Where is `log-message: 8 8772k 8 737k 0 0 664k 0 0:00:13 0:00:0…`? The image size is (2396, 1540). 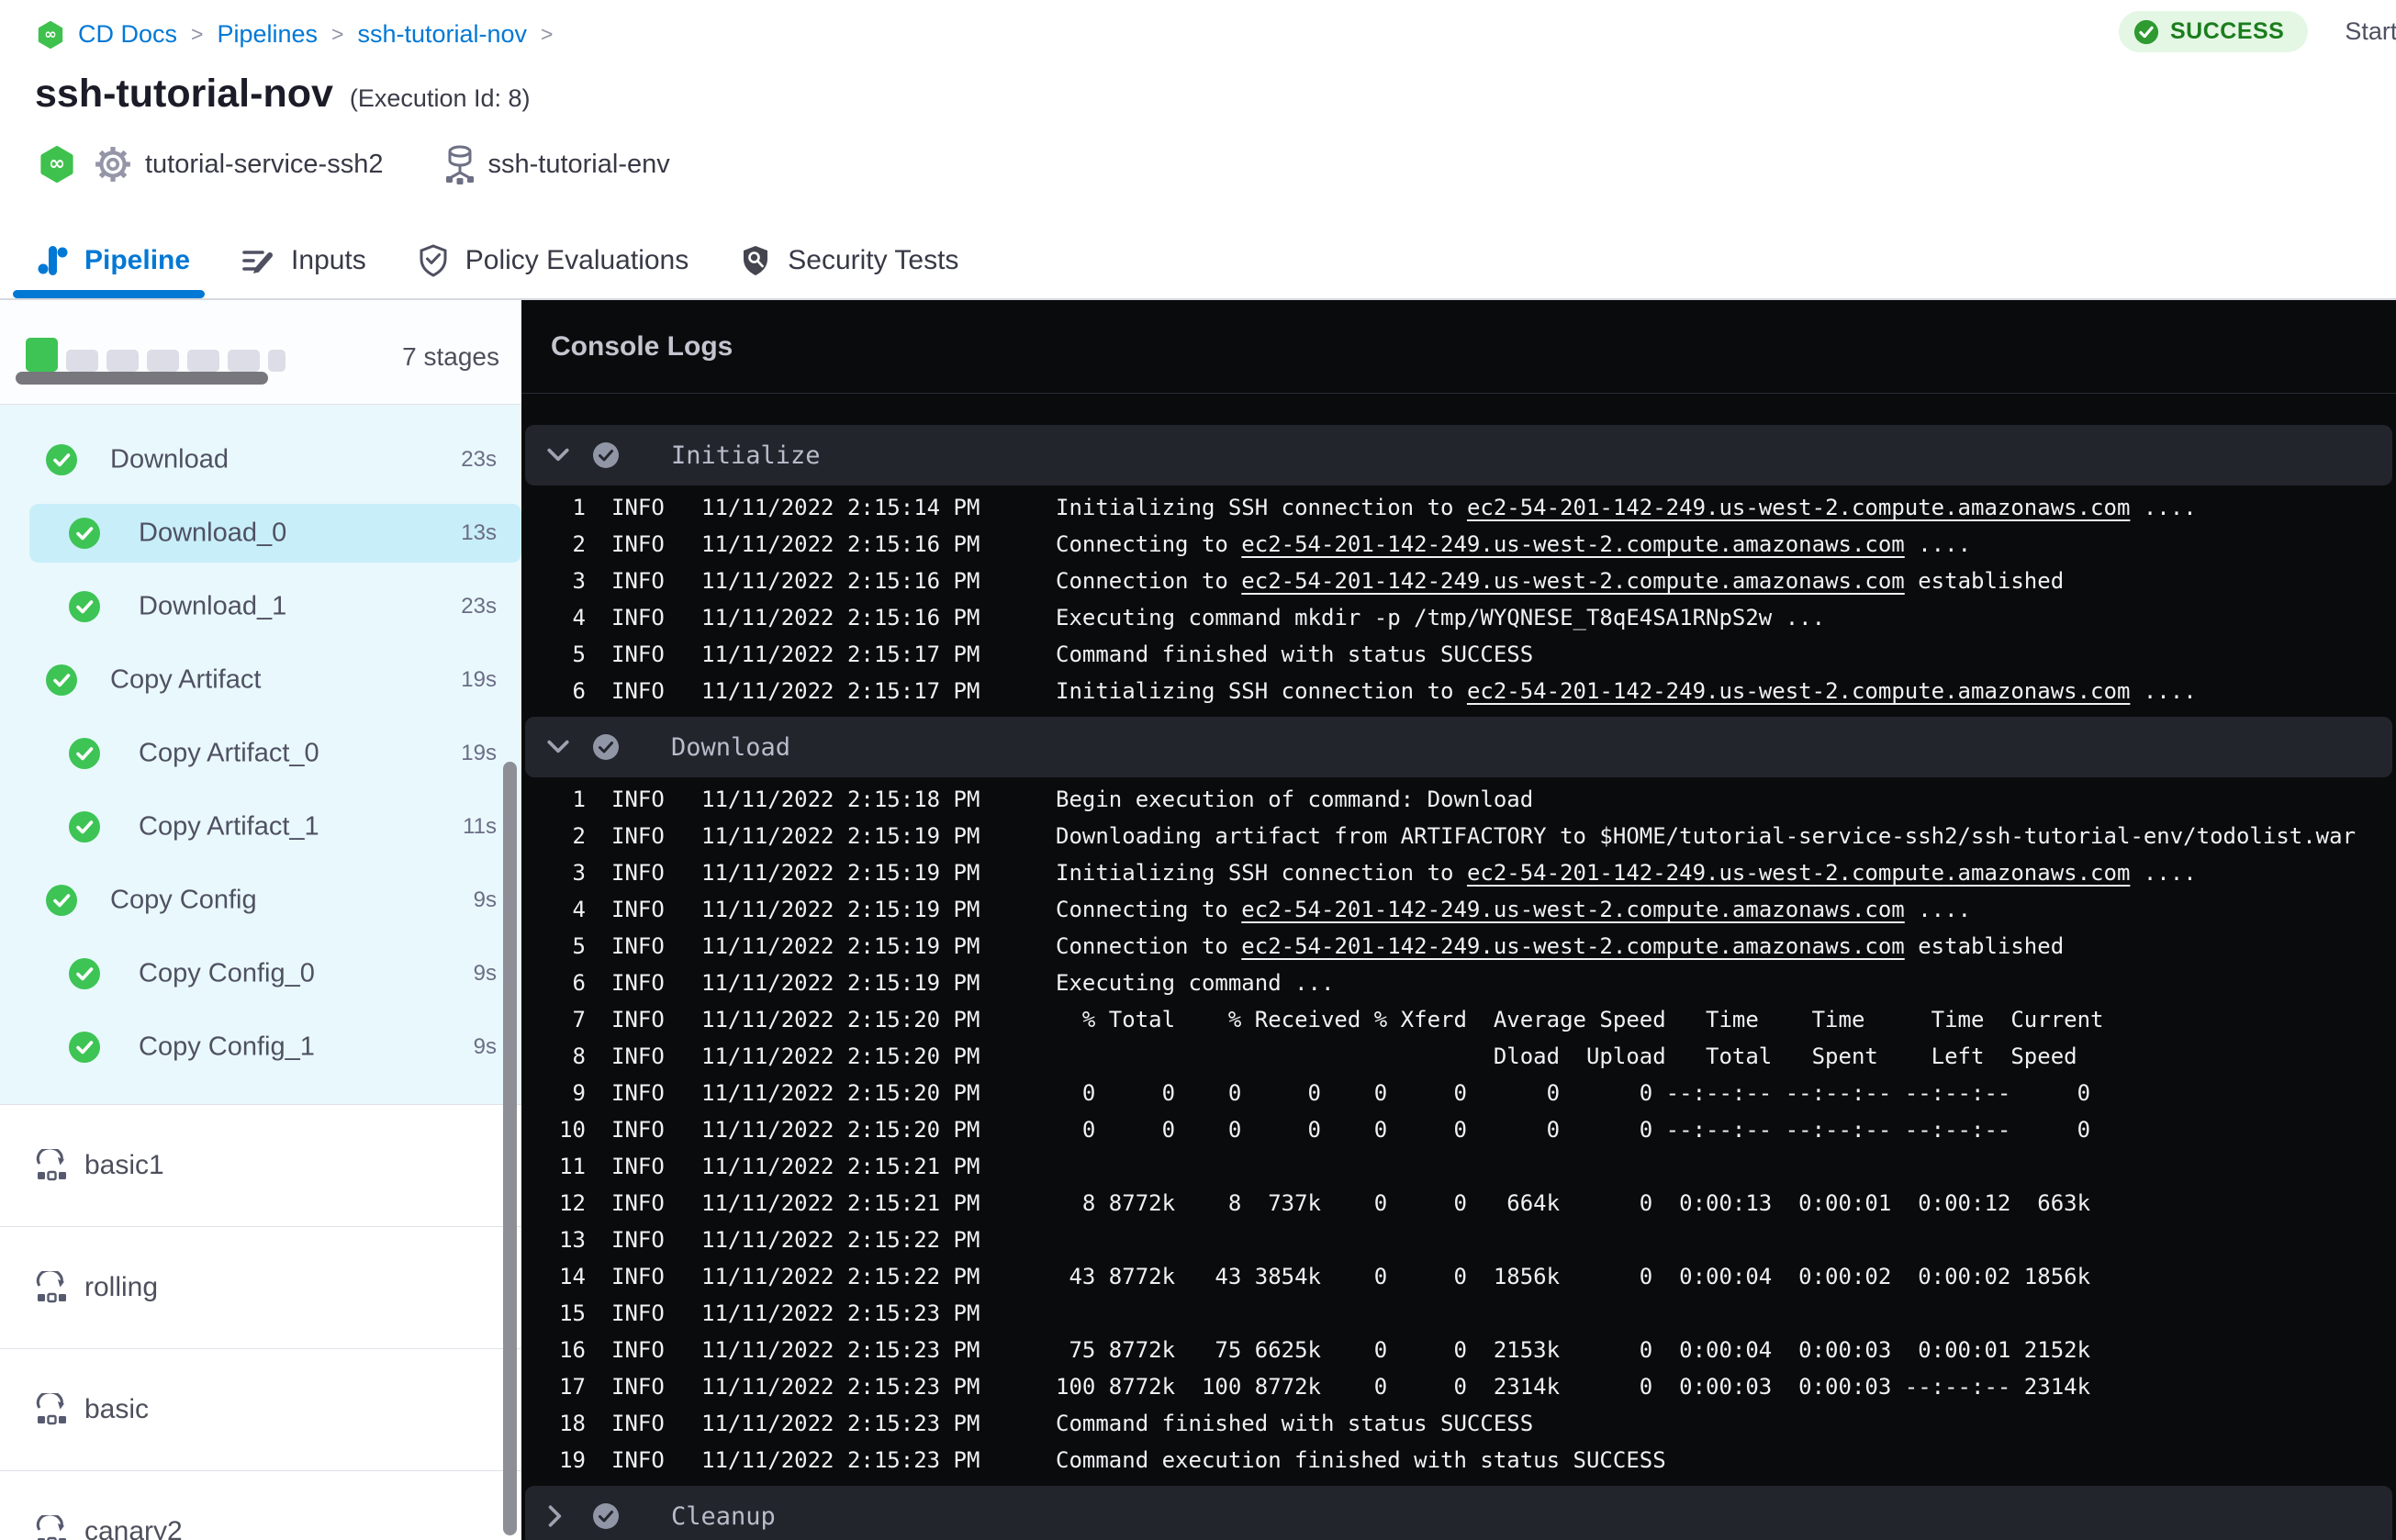
log-message: 8 8772k 8 737k 0 0 664k 0 0:00:13 0:00:0… is located at coordinates (1573, 1203).